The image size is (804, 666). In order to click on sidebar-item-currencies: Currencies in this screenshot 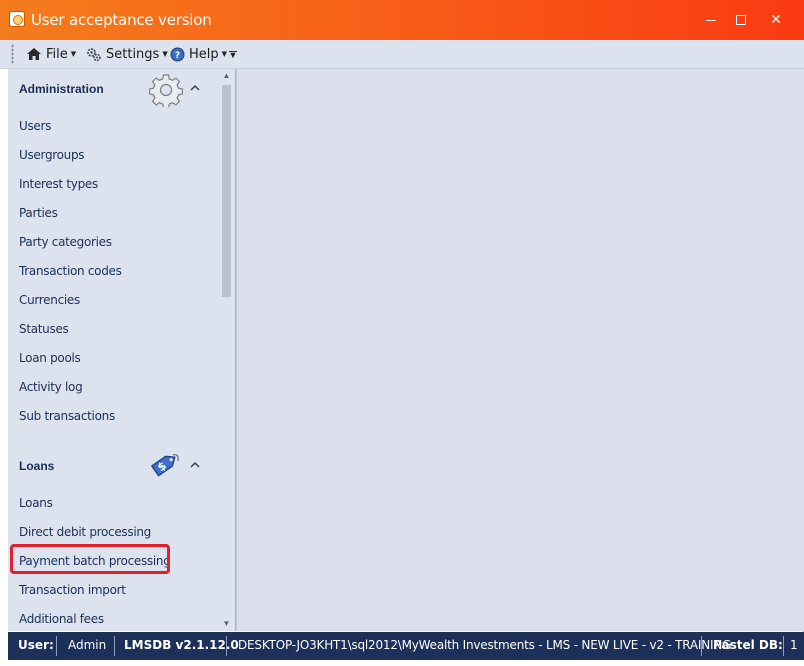, I will do `click(49, 300)`.